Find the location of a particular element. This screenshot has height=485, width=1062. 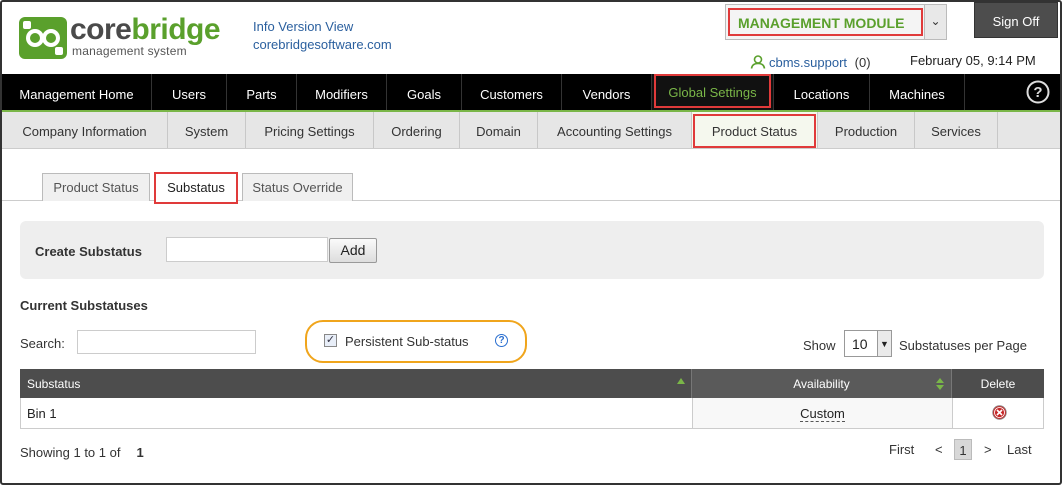

availability-link: Custom is located at coordinates (822, 414).